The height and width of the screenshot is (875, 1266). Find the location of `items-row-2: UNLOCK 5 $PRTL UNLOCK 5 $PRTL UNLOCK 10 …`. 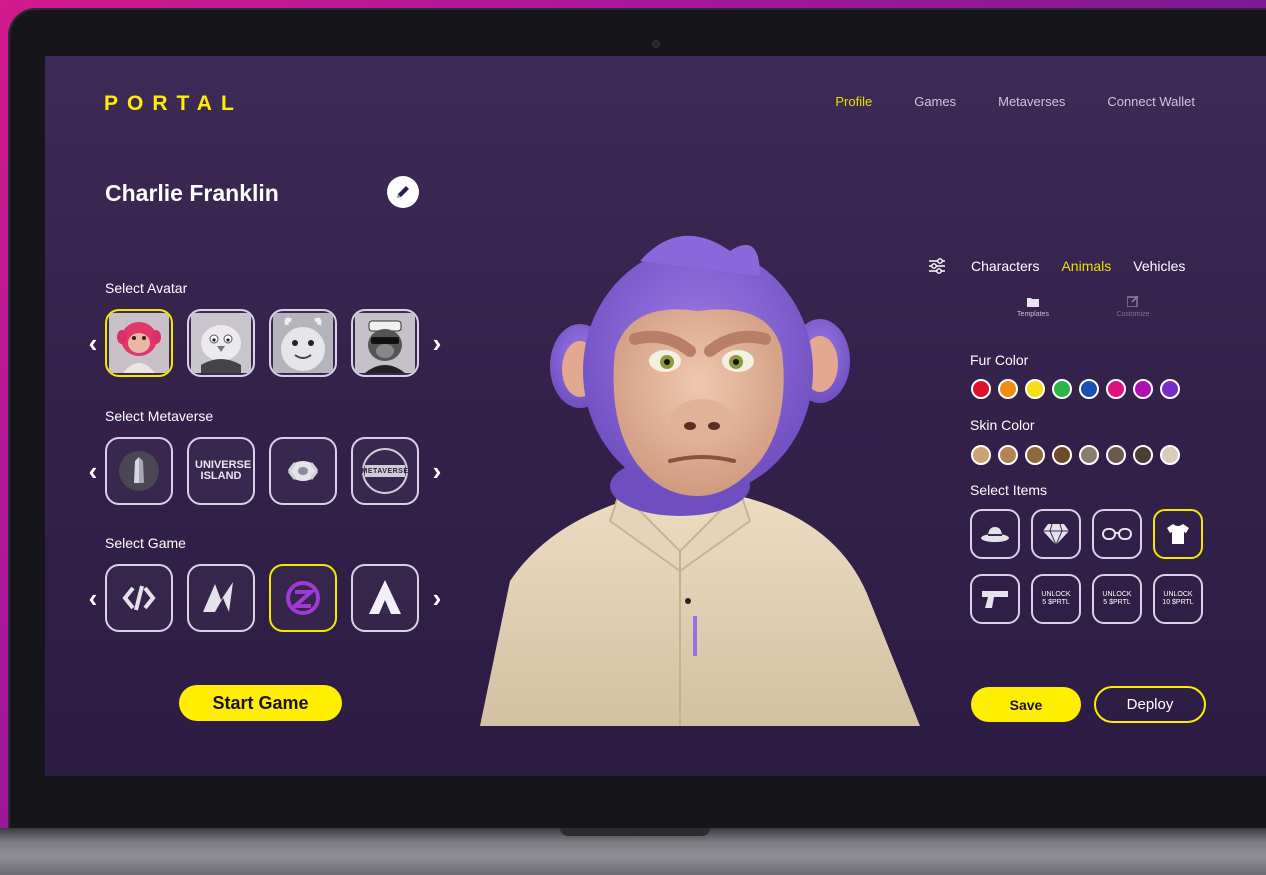

items-row-2: UNLOCK 5 $PRTL UNLOCK 5 $PRTL UNLOCK 10 … is located at coordinates (1086, 599).